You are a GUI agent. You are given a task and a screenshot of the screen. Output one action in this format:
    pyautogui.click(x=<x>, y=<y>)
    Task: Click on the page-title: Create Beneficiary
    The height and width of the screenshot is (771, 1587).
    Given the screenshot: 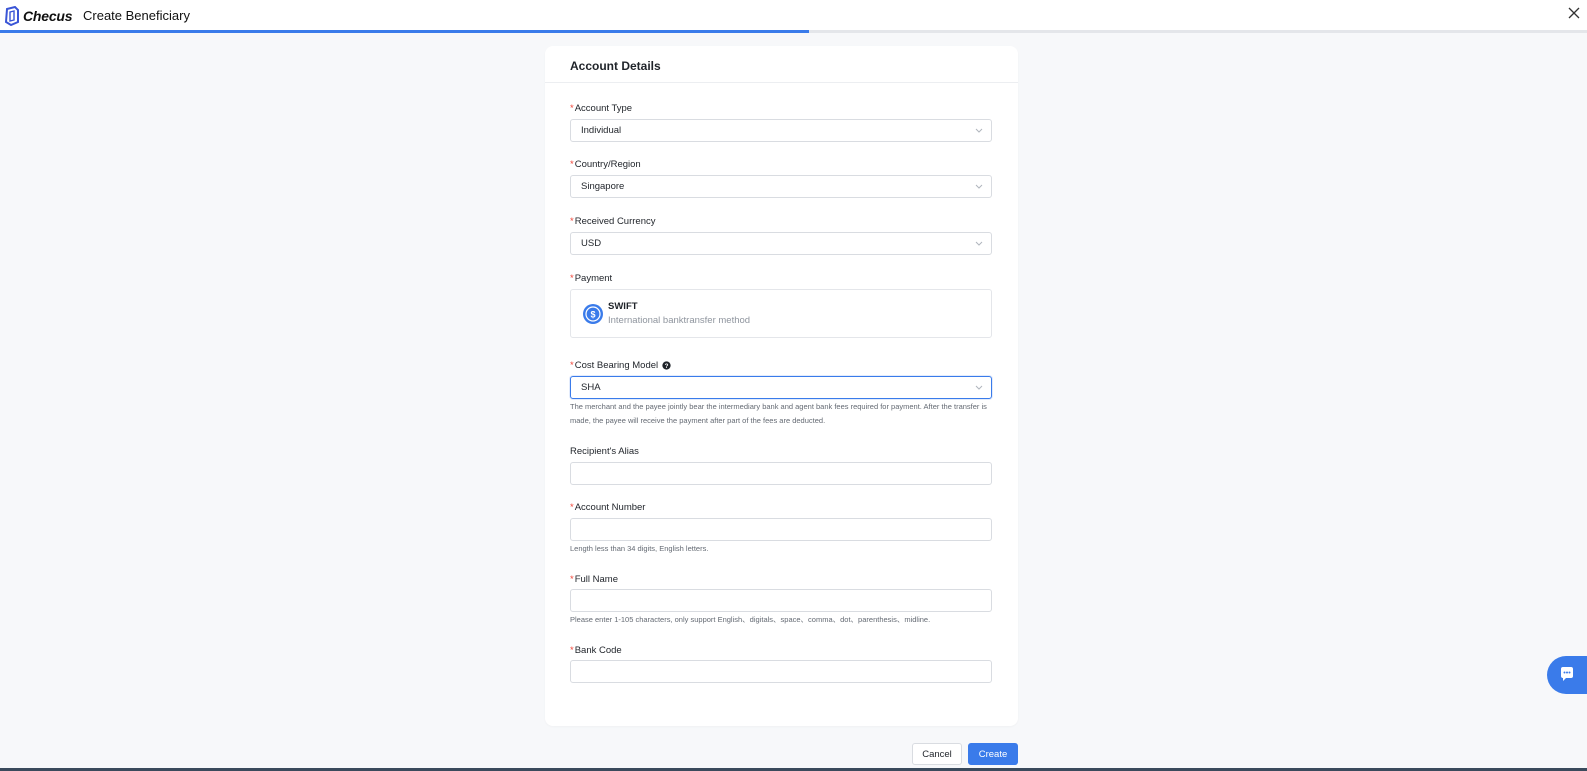 What is the action you would take?
    pyautogui.click(x=136, y=15)
    